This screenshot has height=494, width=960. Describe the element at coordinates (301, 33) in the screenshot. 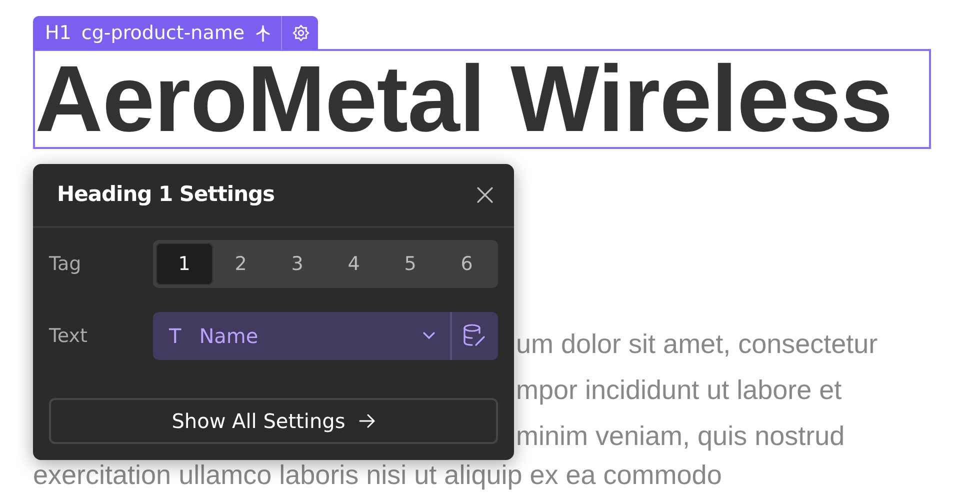

I see `settings-icon` at that location.